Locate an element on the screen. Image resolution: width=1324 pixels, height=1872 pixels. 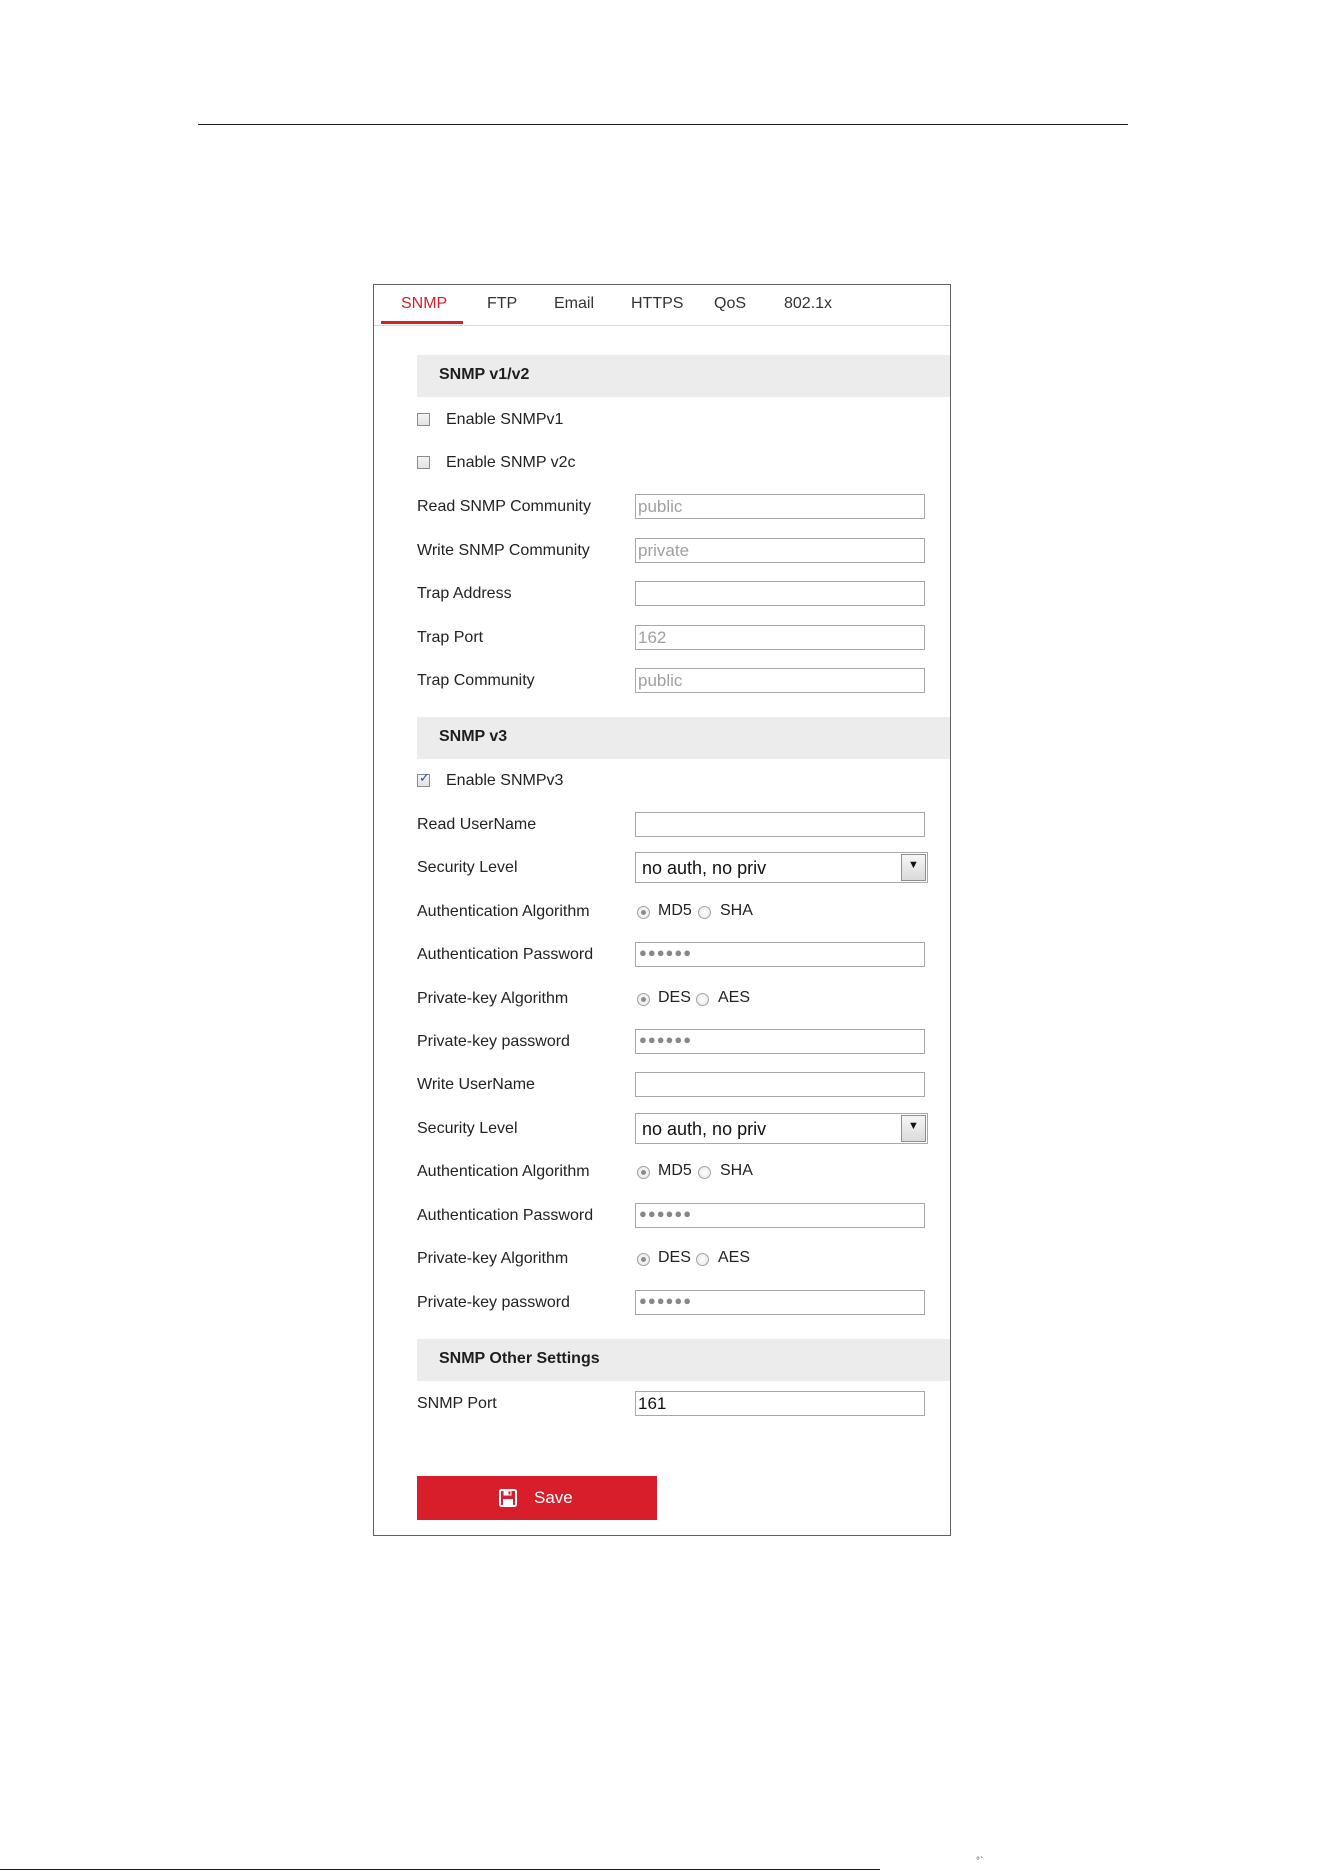
tab-qos: QoS is located at coordinates (730, 304).